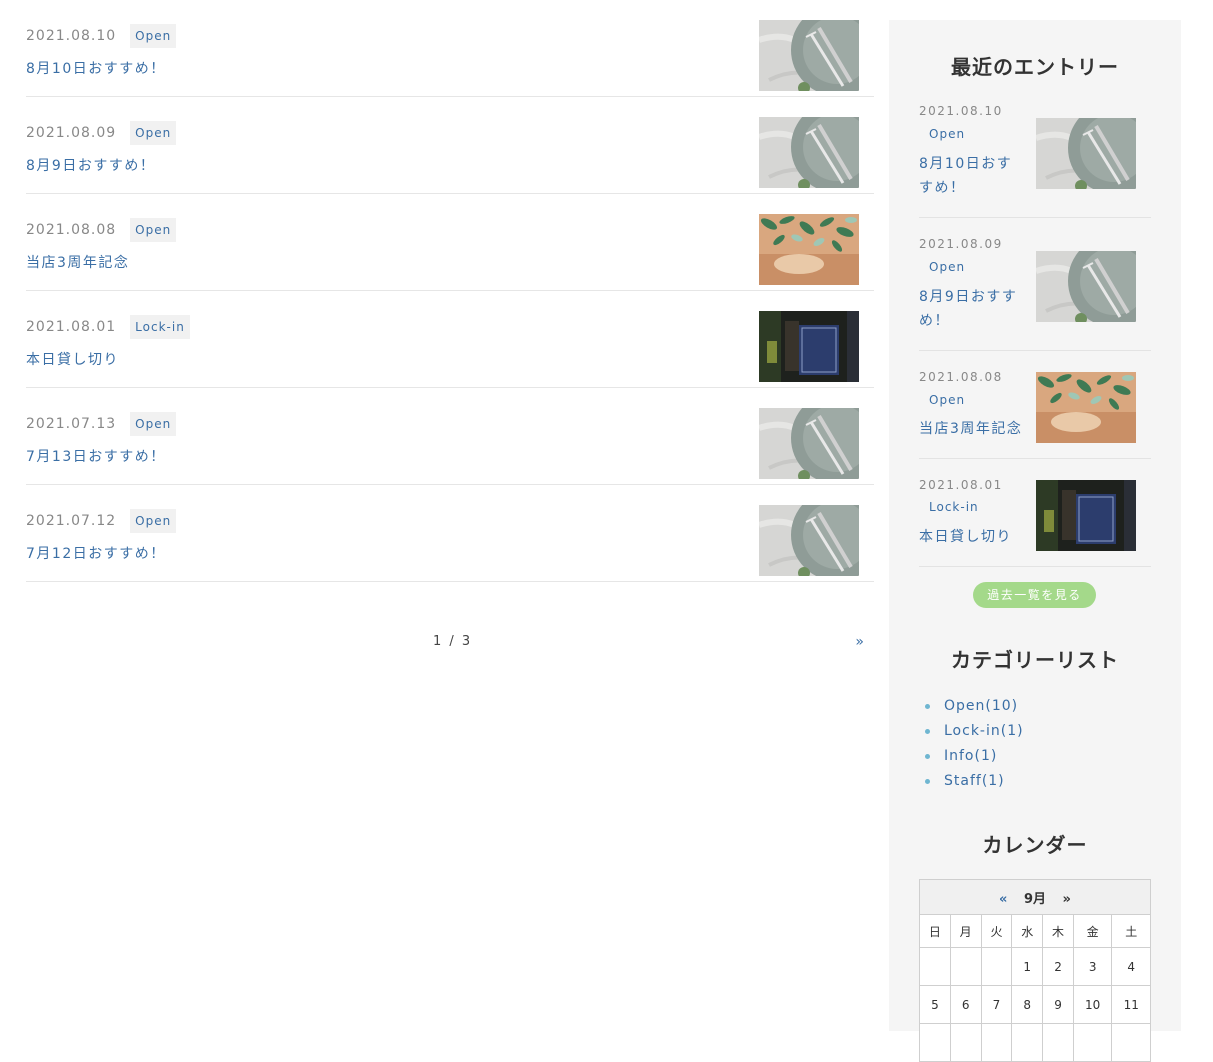 The width and height of the screenshot is (1213, 1062). Describe the element at coordinates (90, 165) in the screenshot. I see `entry-title: 8月9日おすすめ！` at that location.